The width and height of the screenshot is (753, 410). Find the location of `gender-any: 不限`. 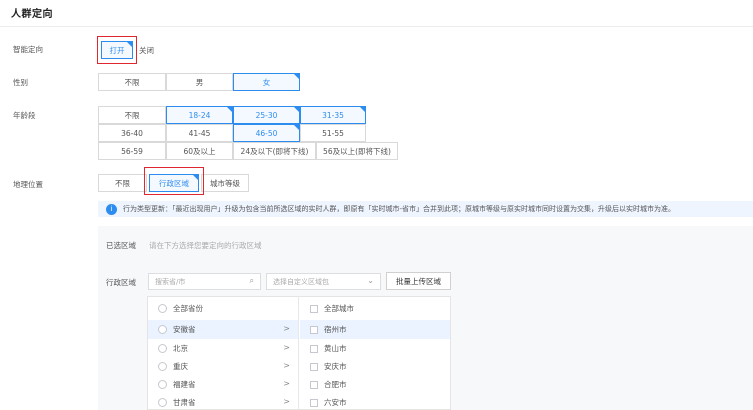

gender-any: 不限 is located at coordinates (132, 82).